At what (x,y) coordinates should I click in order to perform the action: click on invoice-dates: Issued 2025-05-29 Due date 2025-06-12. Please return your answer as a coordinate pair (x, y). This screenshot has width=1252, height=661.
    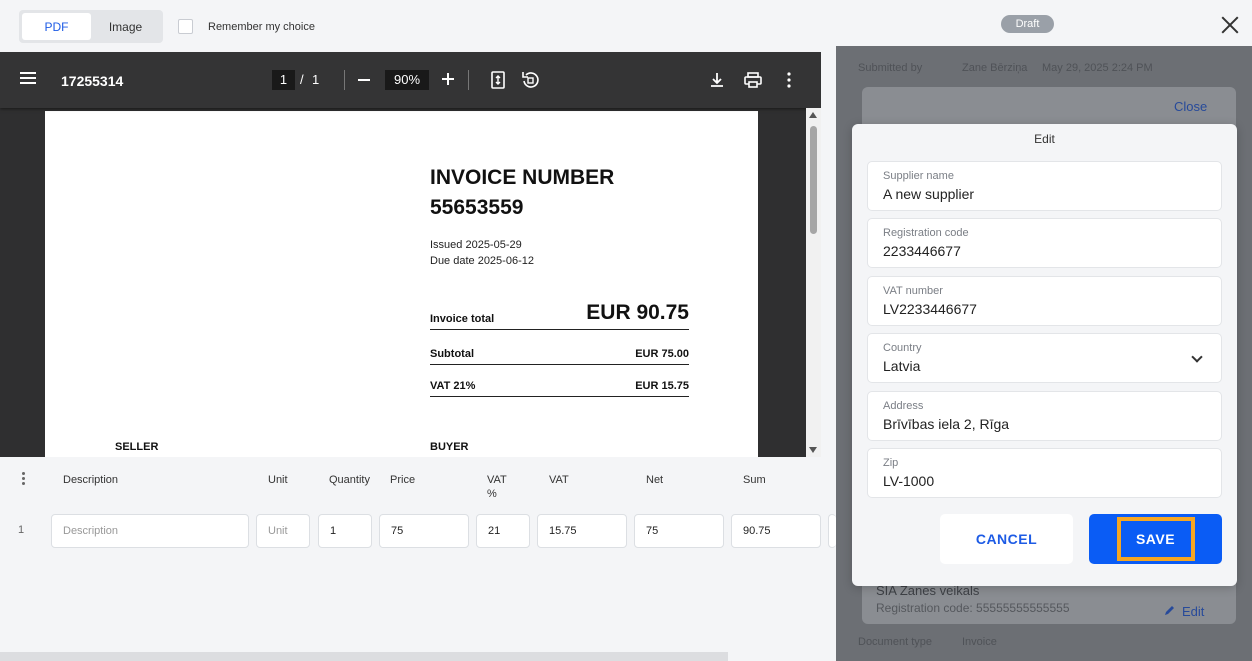
    Looking at the image, I should click on (482, 253).